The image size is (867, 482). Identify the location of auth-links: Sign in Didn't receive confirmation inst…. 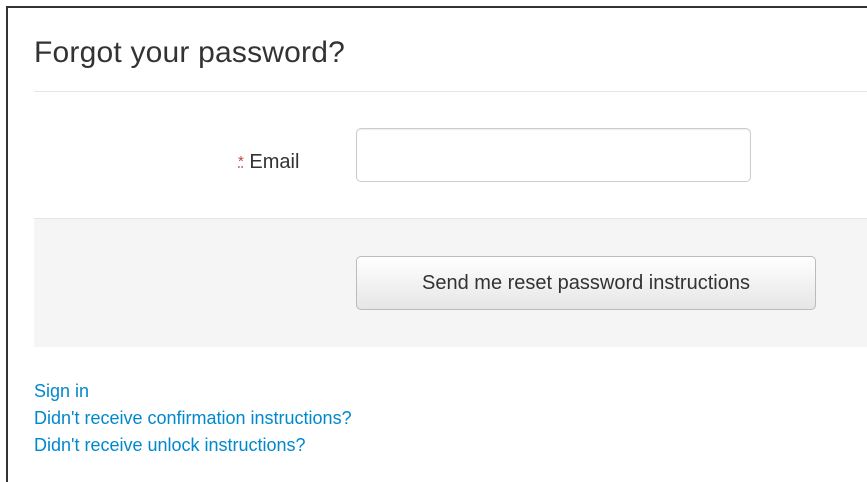
(193, 418).